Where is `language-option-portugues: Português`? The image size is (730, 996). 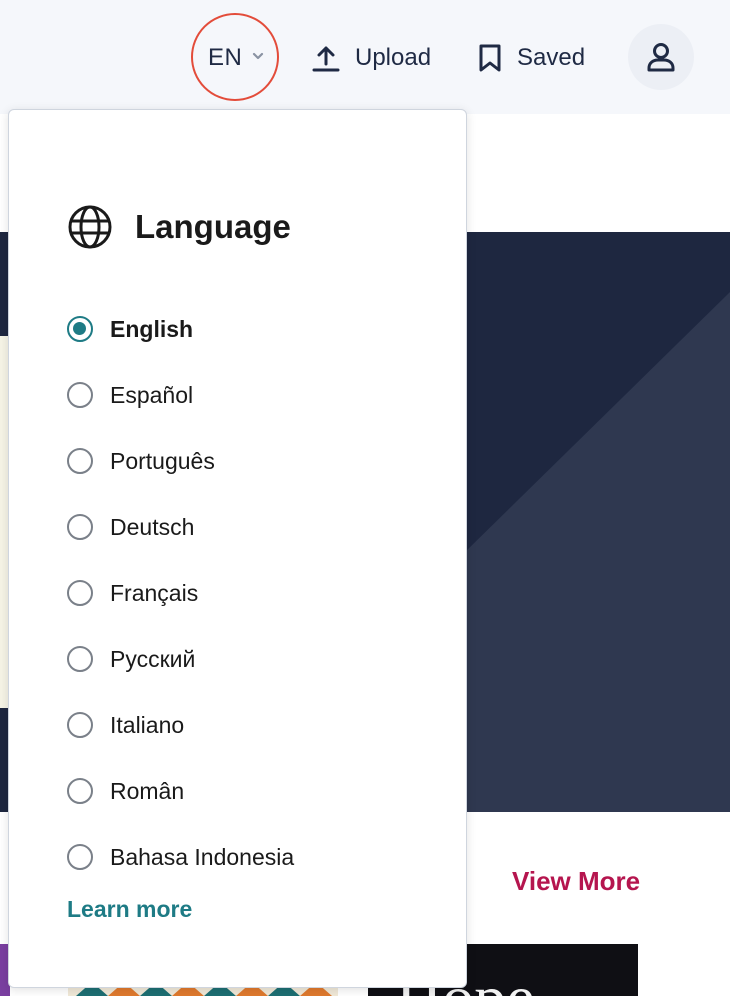 language-option-portugues: Português is located at coordinates (180, 461).